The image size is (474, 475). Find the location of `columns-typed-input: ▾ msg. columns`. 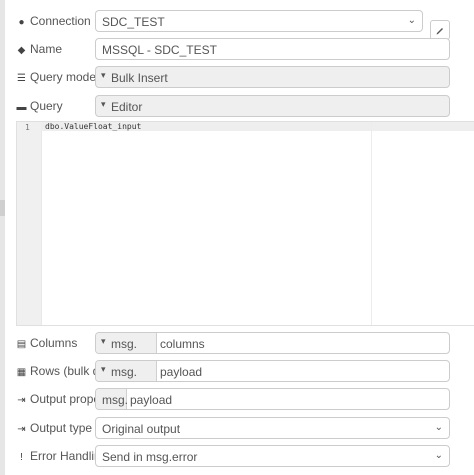

columns-typed-input: ▾ msg. columns is located at coordinates (272, 343).